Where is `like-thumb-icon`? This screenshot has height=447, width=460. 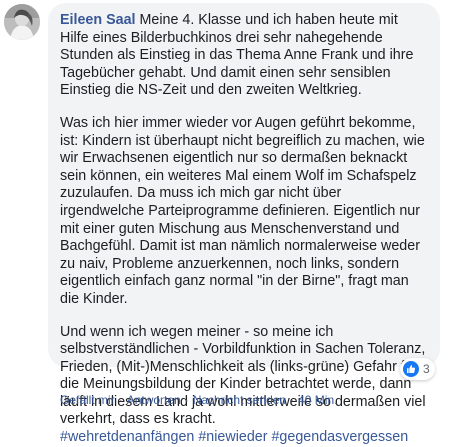
like-thumb-icon is located at coordinates (411, 369).